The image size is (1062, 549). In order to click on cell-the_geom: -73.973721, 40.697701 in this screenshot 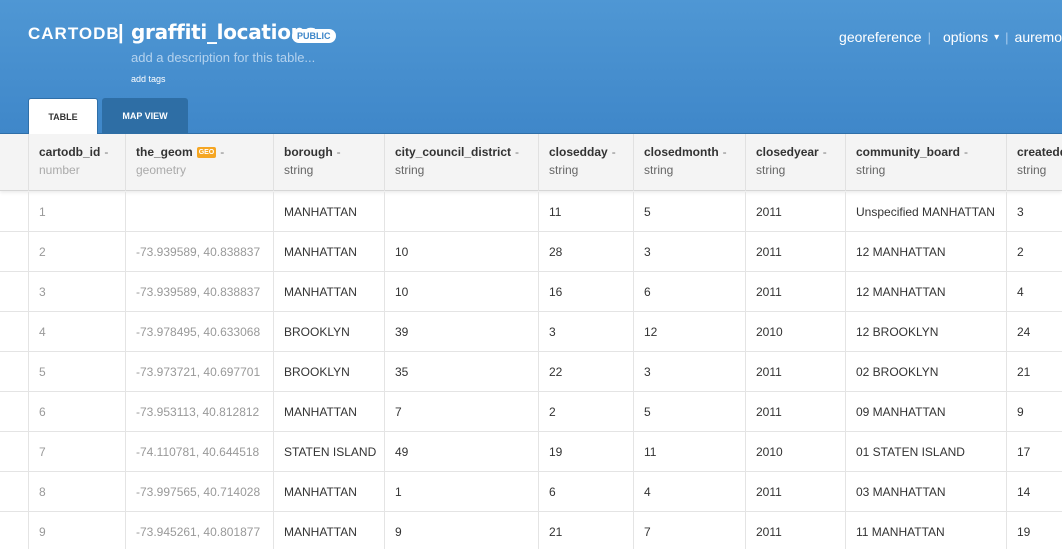, I will do `click(199, 372)`.